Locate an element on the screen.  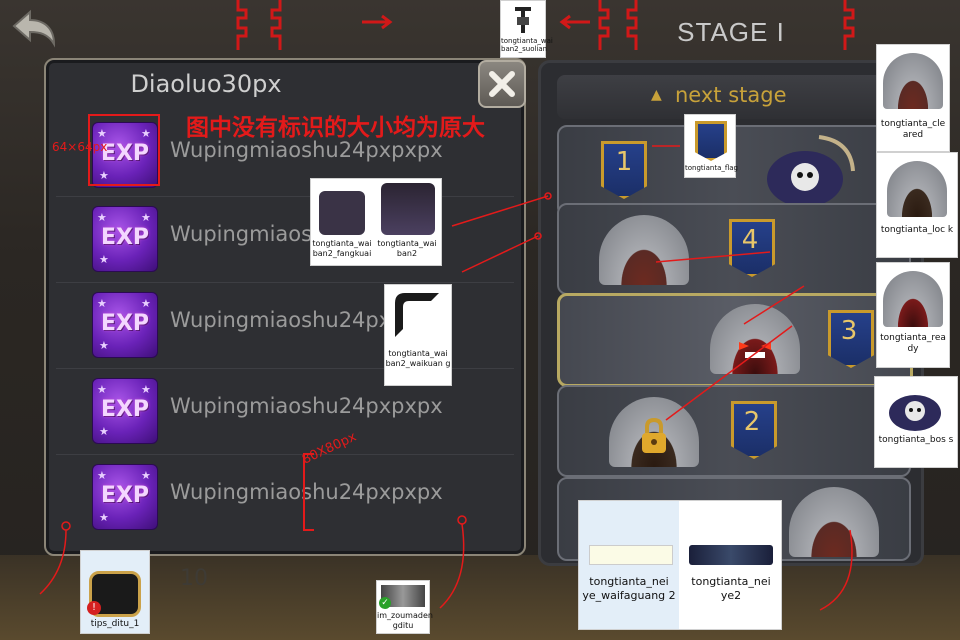
asset-label-lock: tongtianta_loc k is located at coordinates (917, 230).